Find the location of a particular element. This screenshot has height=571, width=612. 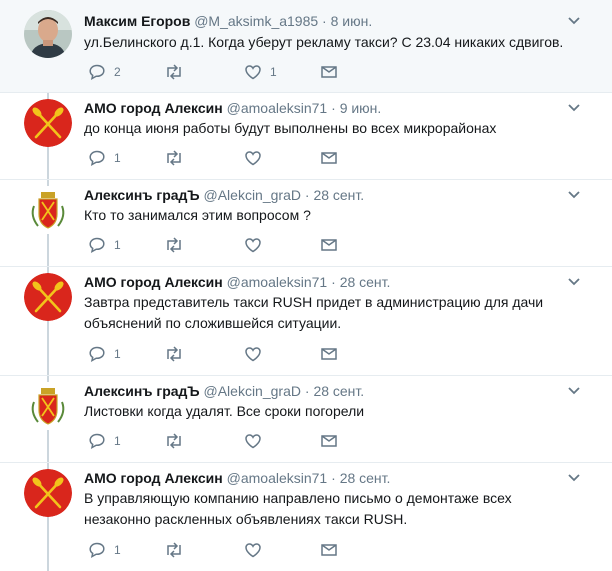

tweet-header: АМО город Алексин @amoaleksin71 · 9 июн. is located at coordinates (233, 108).